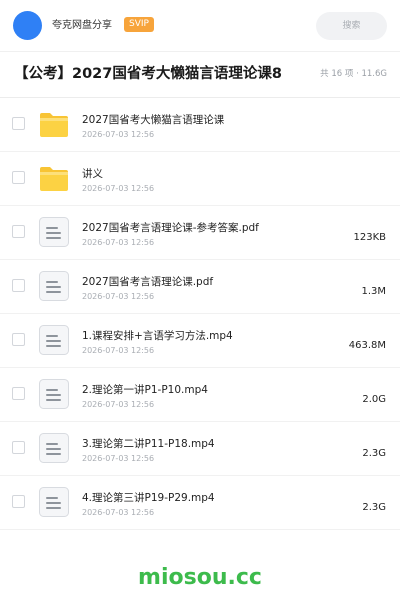  I want to click on watermark-text: miosou.cc, so click(200, 577).